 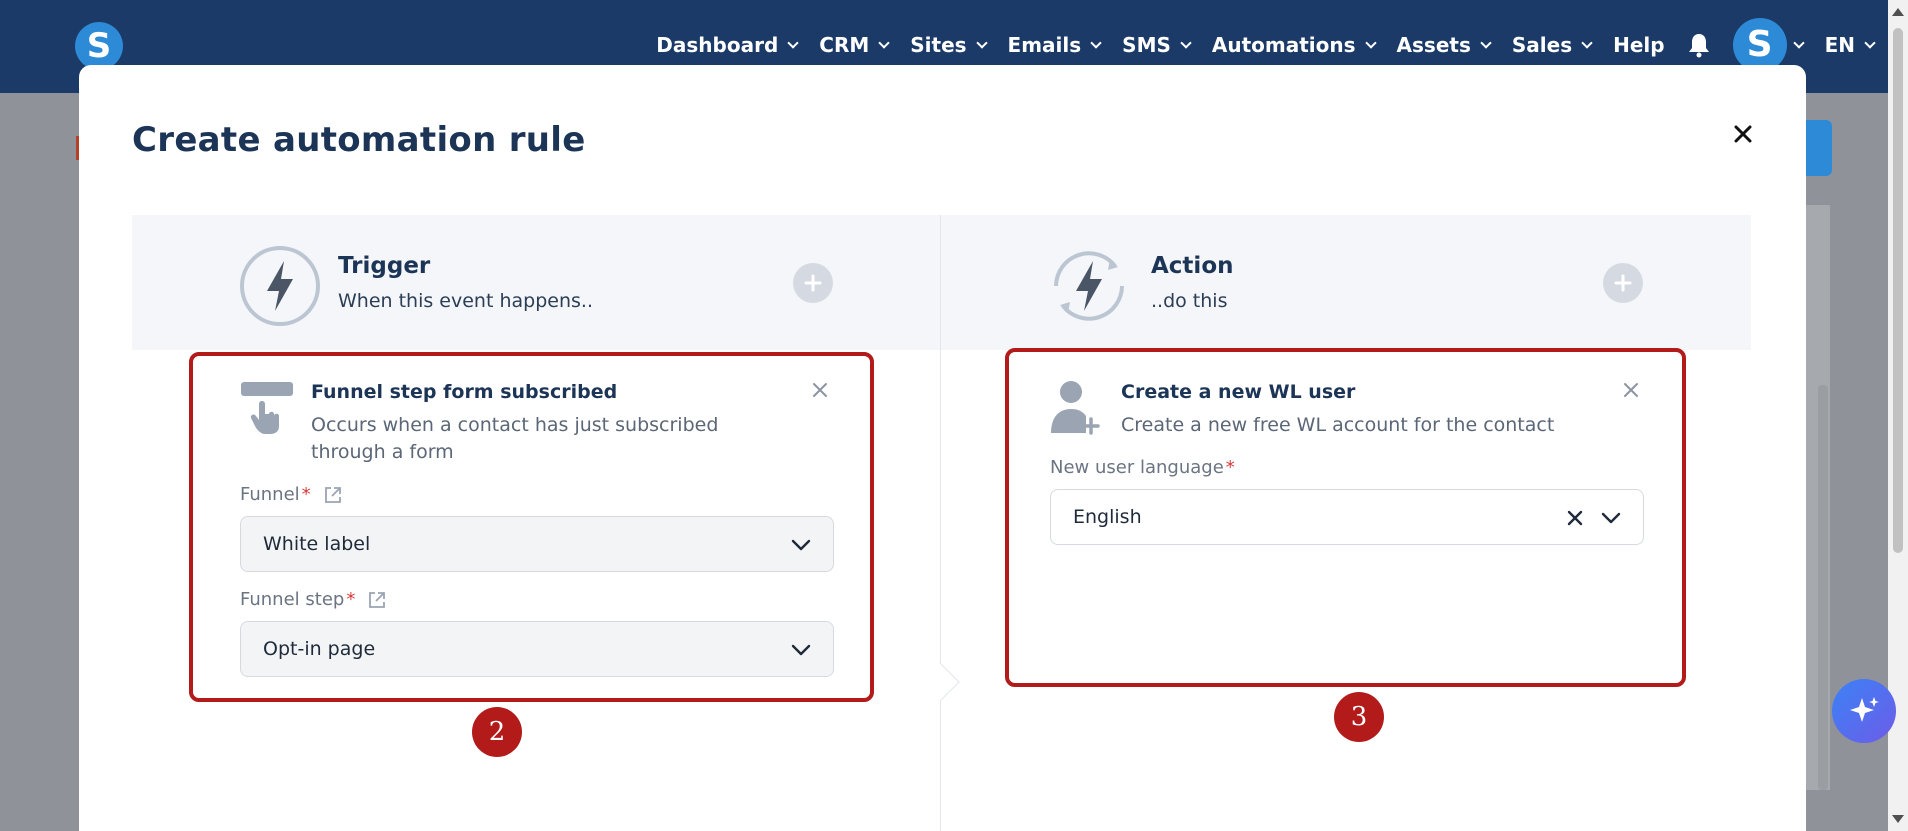 I want to click on user-language-select-value: English, so click(x=1107, y=517).